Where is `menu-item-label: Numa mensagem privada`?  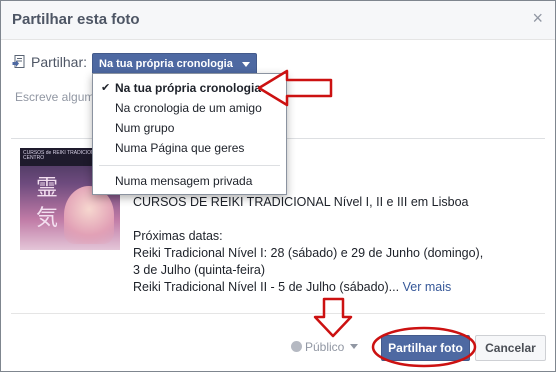
menu-item-label: Numa mensagem privada is located at coordinates (184, 181).